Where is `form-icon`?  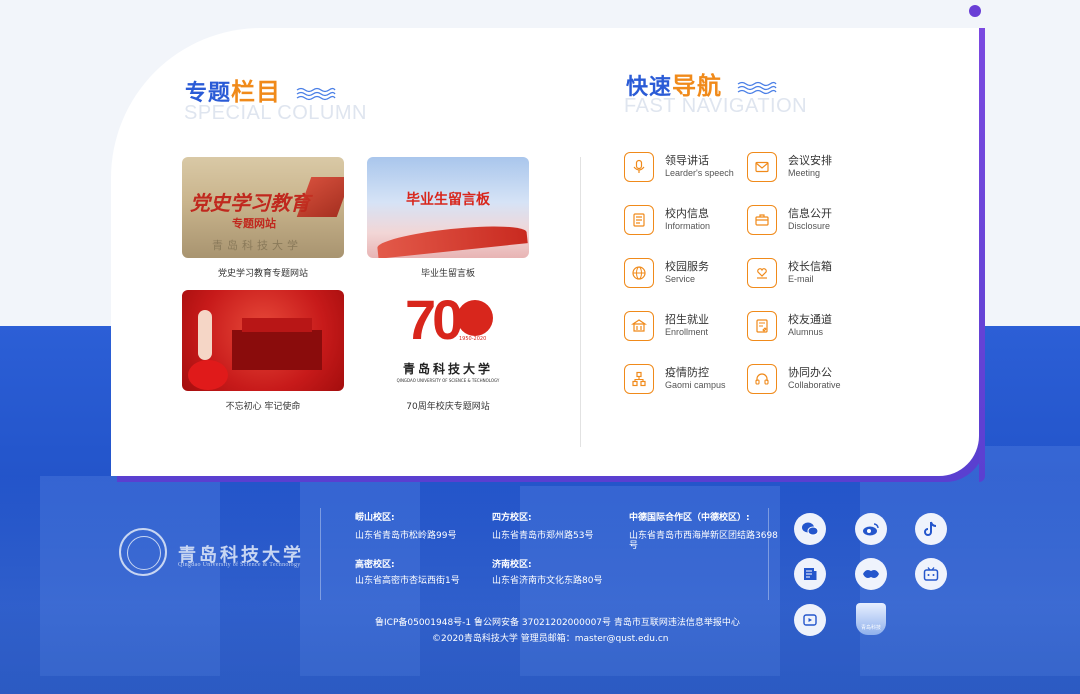
form-icon is located at coordinates (762, 326).